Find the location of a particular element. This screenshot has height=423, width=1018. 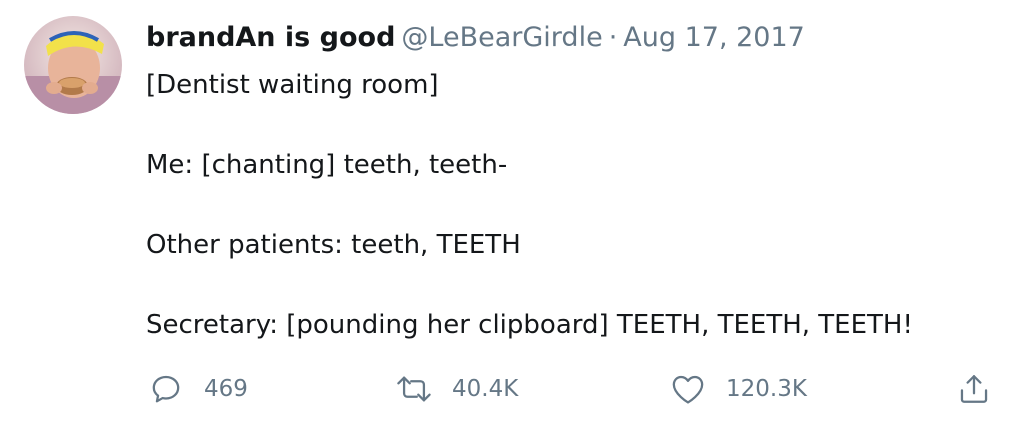

avatar is located at coordinates (73, 65).